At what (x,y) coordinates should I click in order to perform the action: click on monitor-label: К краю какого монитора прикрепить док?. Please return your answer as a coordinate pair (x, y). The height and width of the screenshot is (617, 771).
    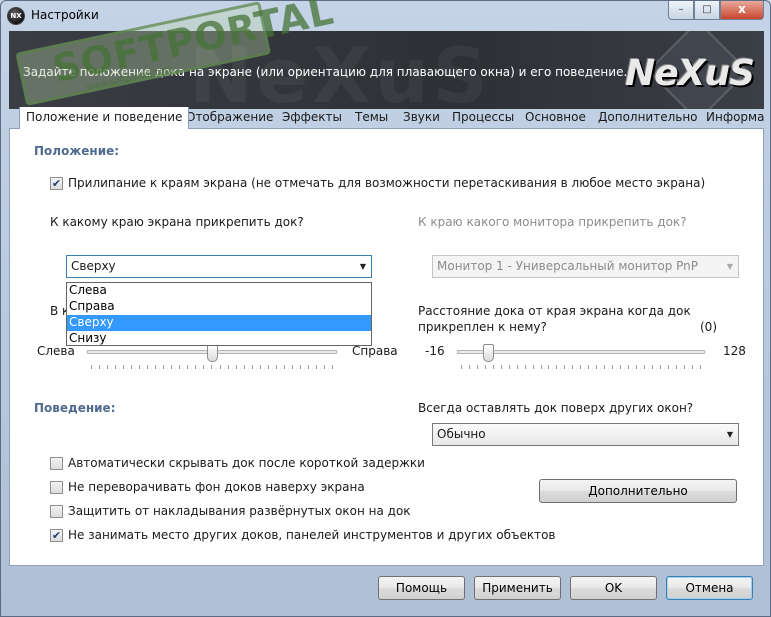
    Looking at the image, I should click on (552, 222).